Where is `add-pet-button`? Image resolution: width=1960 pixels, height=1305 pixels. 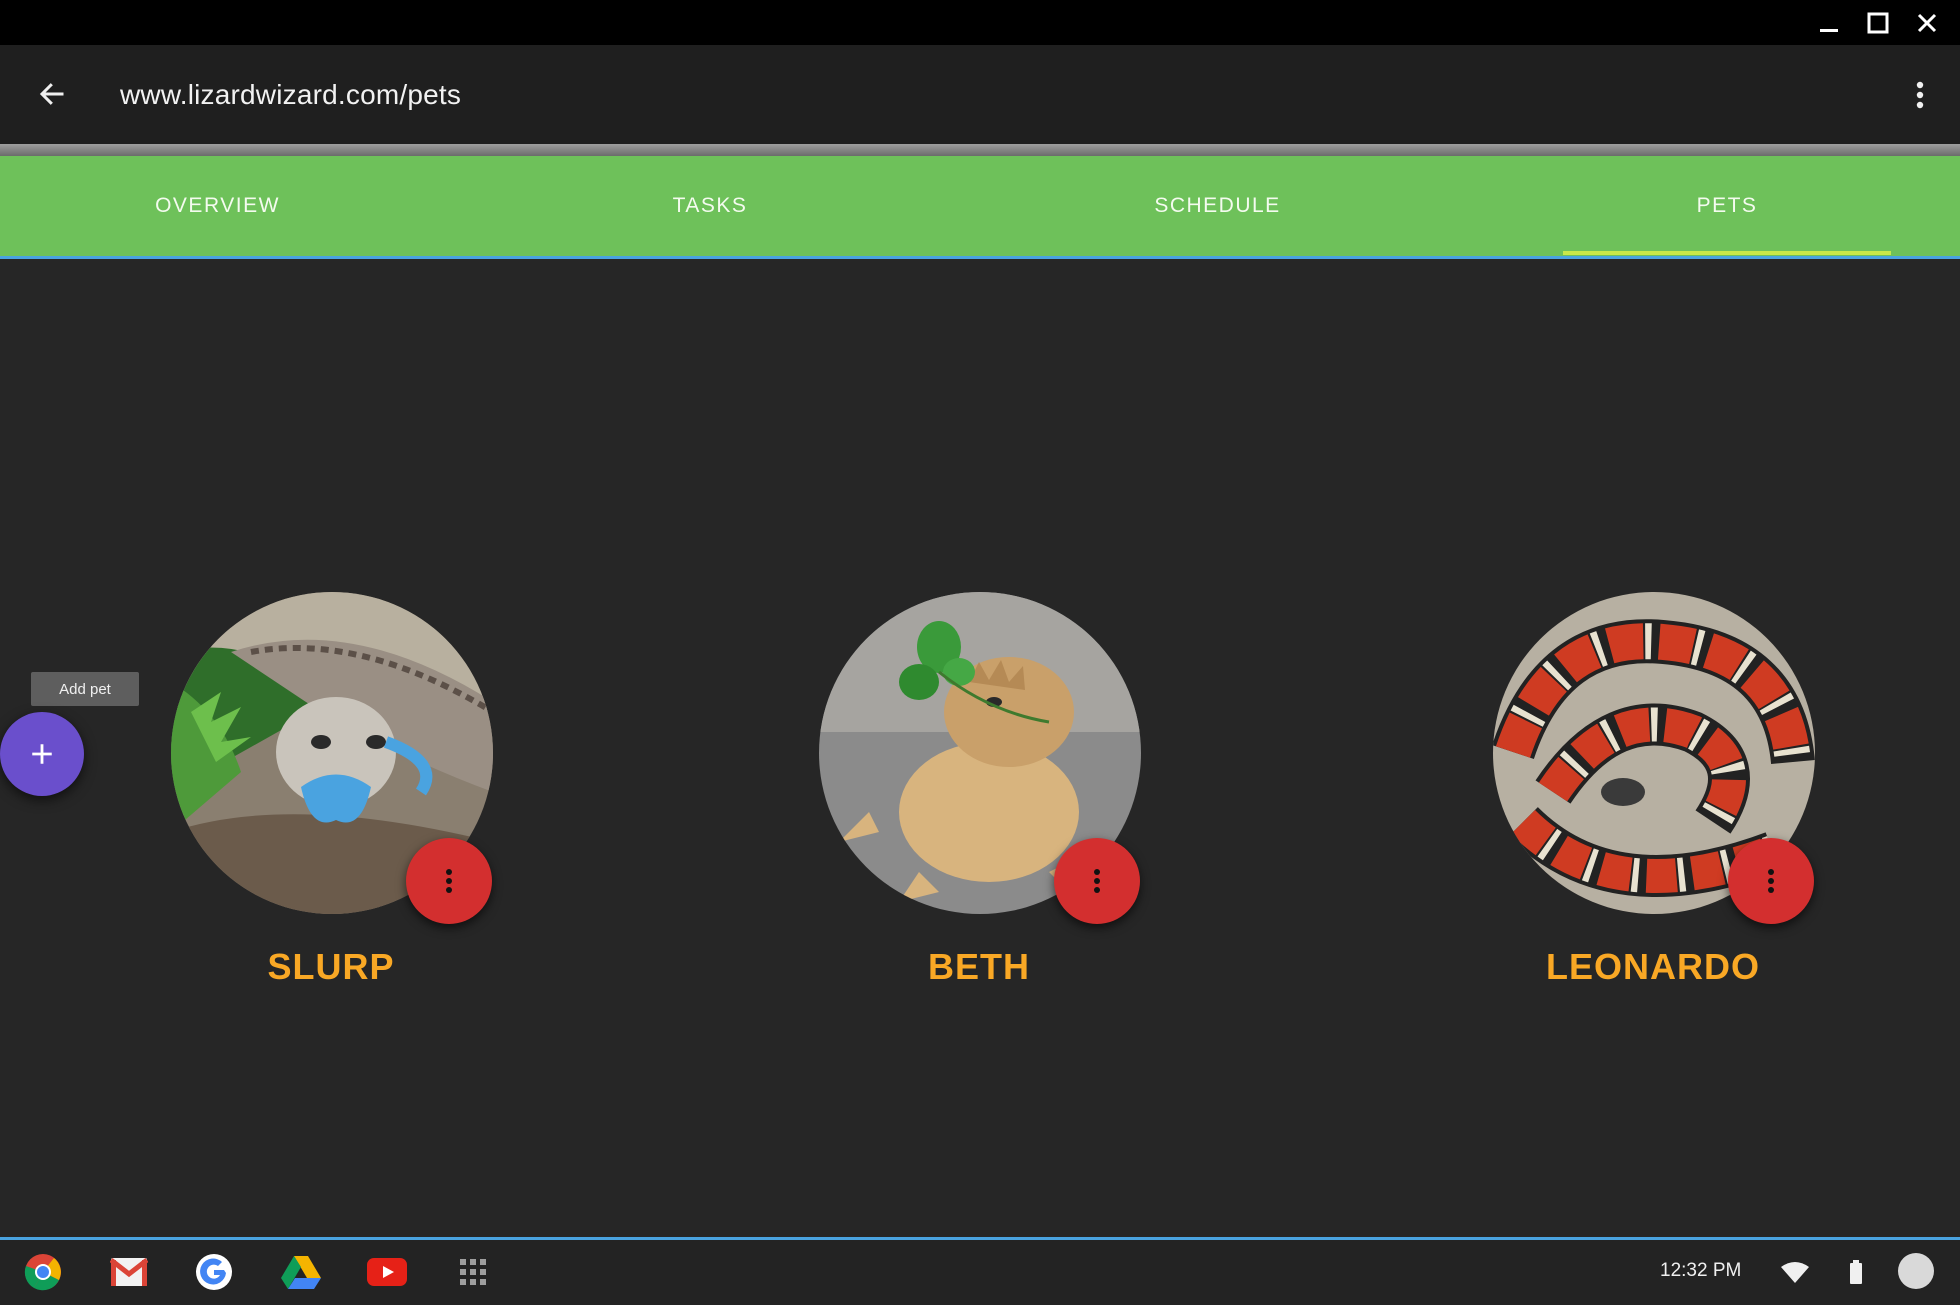 add-pet-button is located at coordinates (42, 754).